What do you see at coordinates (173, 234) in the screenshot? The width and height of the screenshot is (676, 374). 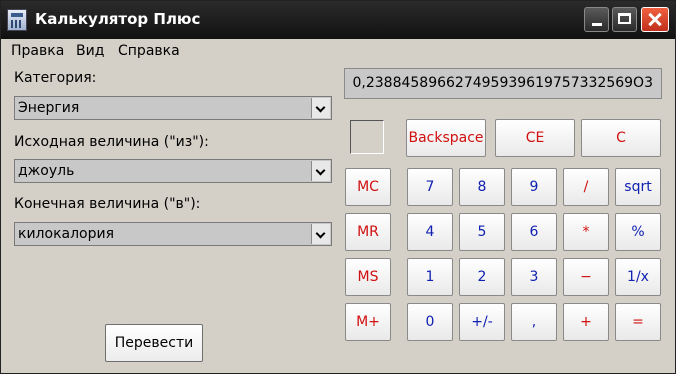 I see `to-unit-select: килокалория` at bounding box center [173, 234].